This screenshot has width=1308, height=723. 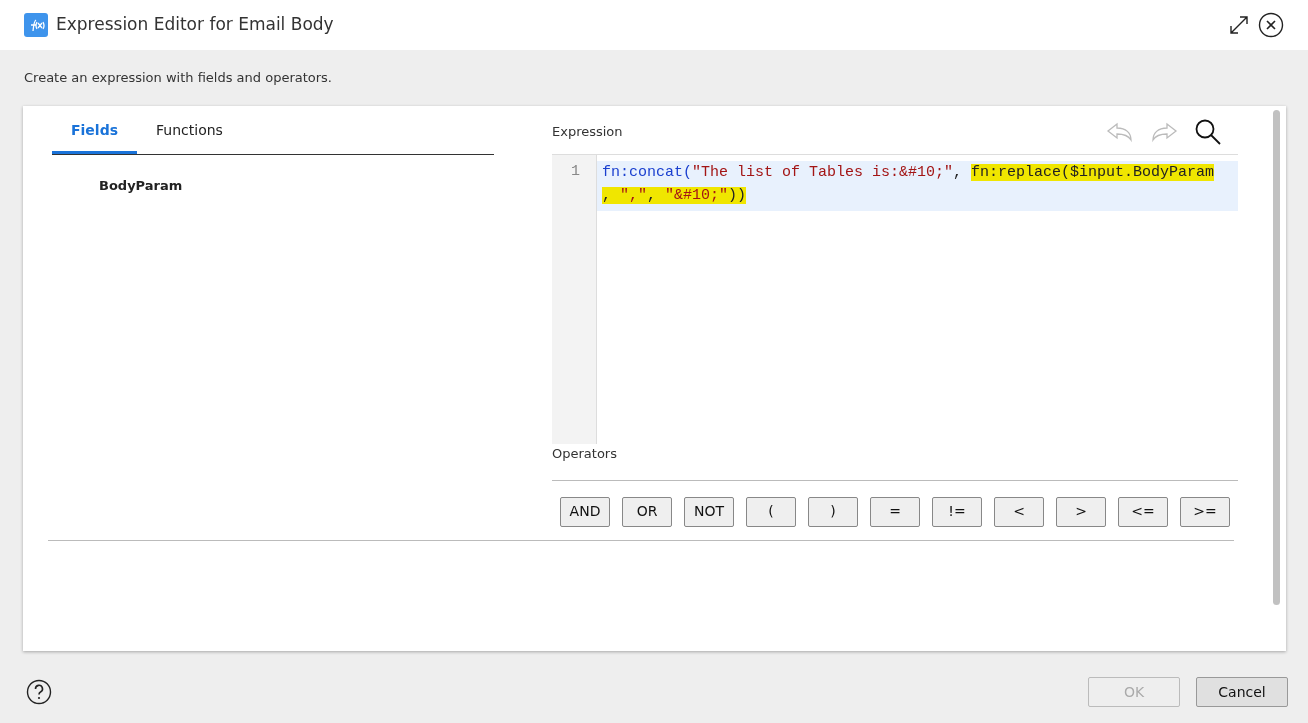 What do you see at coordinates (273, 186) in the screenshot?
I see `field-item: BodyParam` at bounding box center [273, 186].